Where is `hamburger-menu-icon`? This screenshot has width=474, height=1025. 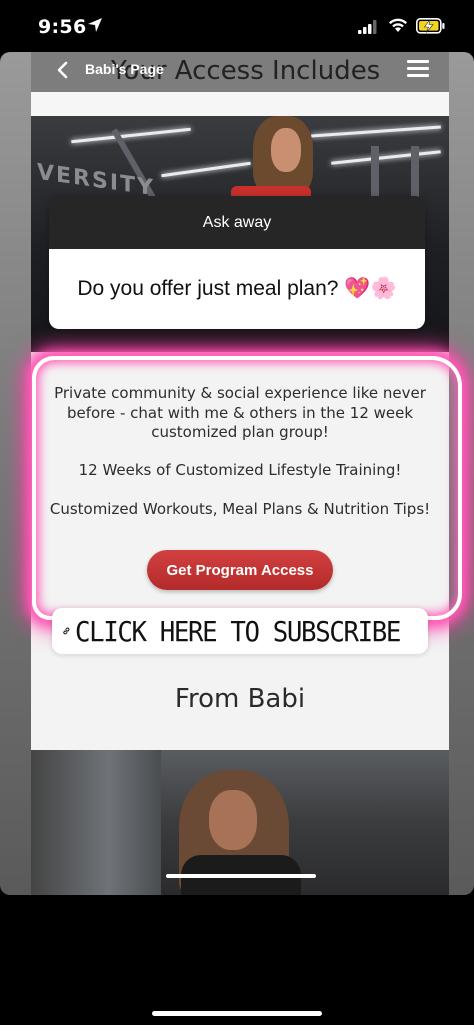 hamburger-menu-icon is located at coordinates (418, 69).